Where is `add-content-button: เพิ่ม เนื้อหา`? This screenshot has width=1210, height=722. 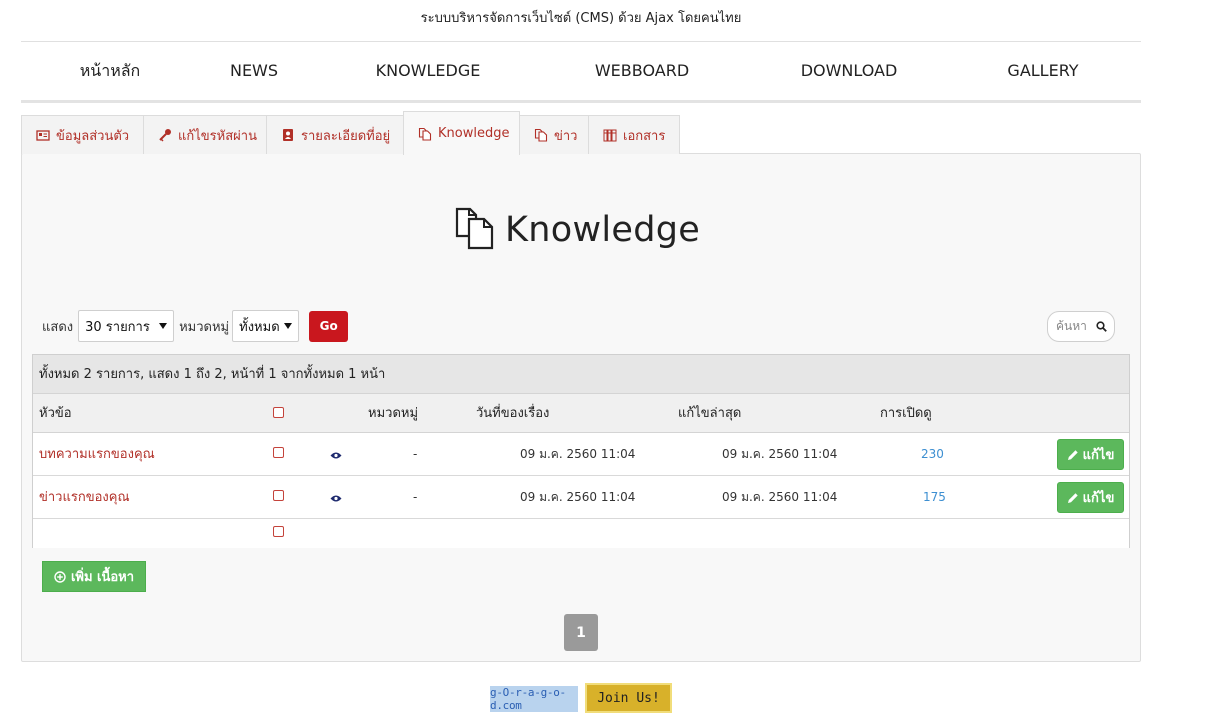 add-content-button: เพิ่ม เนื้อหา is located at coordinates (94, 576).